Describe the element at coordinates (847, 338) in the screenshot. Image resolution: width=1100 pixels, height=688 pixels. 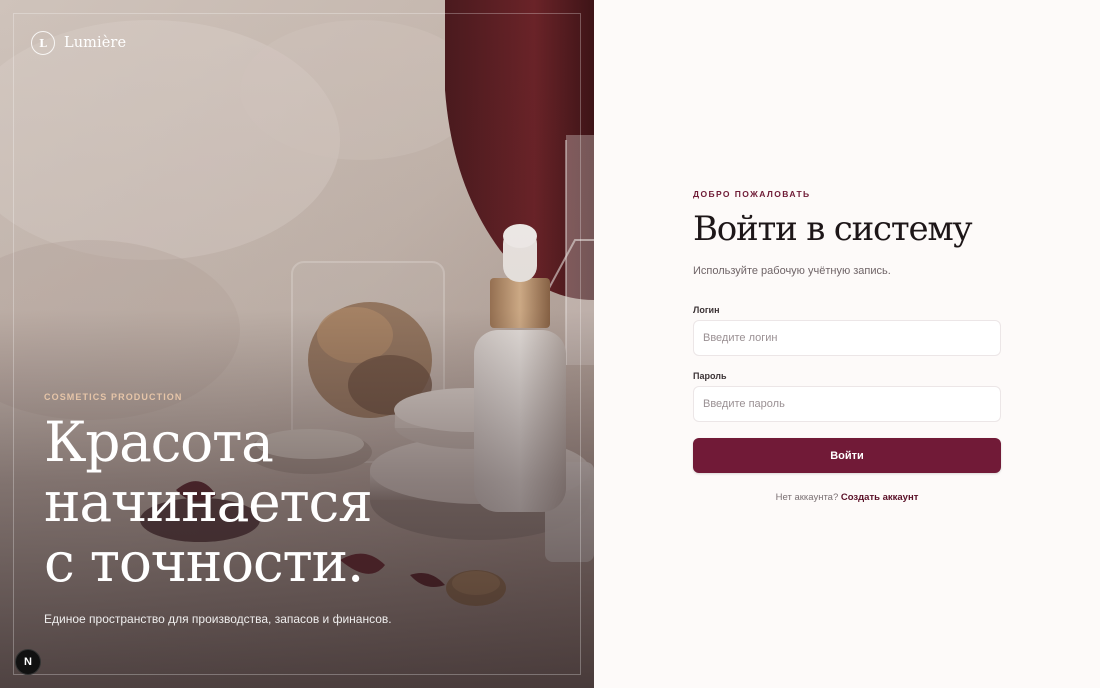
I see `login-input` at that location.